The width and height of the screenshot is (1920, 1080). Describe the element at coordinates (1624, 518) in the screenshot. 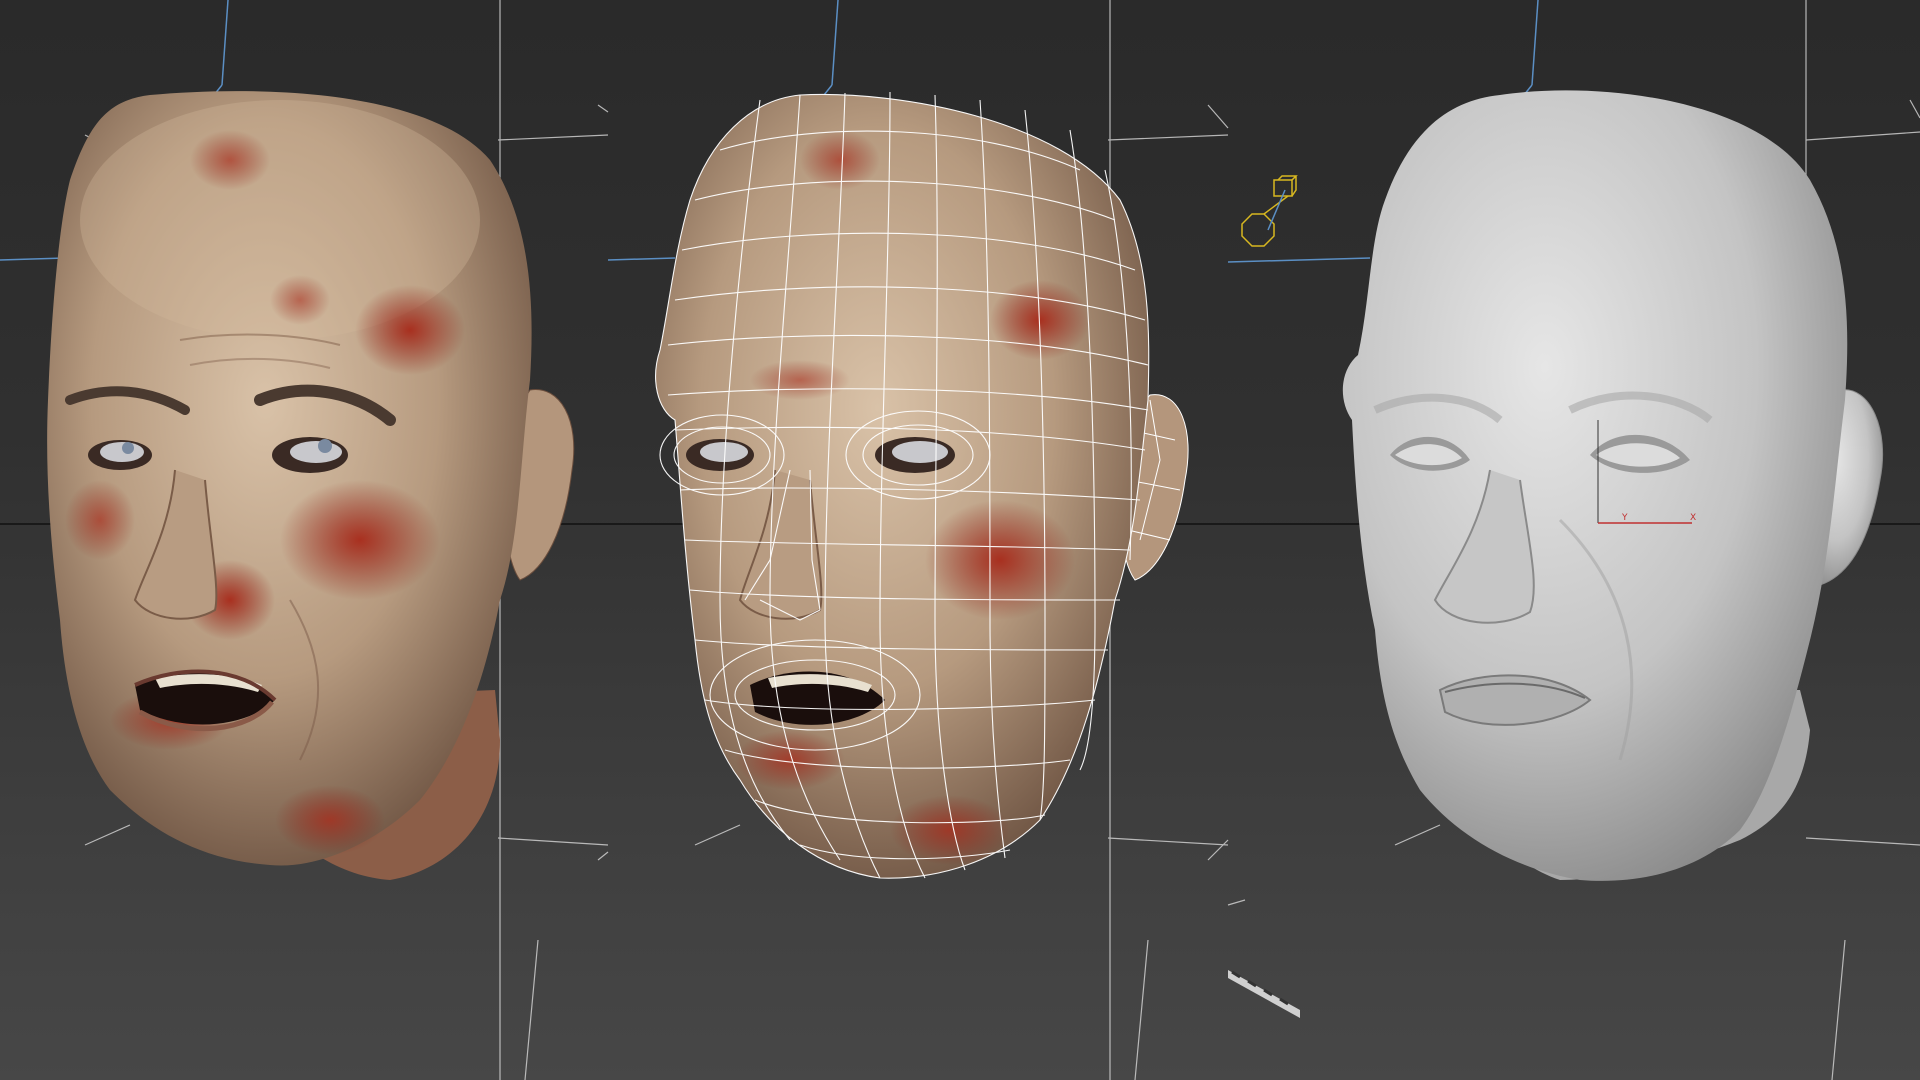

I see `axis-label-y: Y` at that location.